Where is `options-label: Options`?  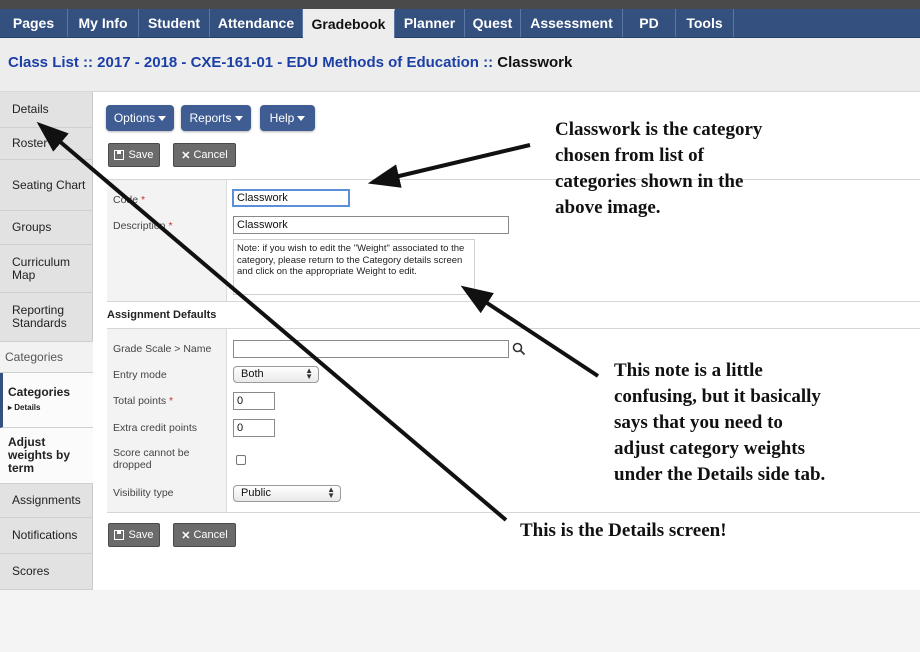
options-label: Options is located at coordinates (134, 118).